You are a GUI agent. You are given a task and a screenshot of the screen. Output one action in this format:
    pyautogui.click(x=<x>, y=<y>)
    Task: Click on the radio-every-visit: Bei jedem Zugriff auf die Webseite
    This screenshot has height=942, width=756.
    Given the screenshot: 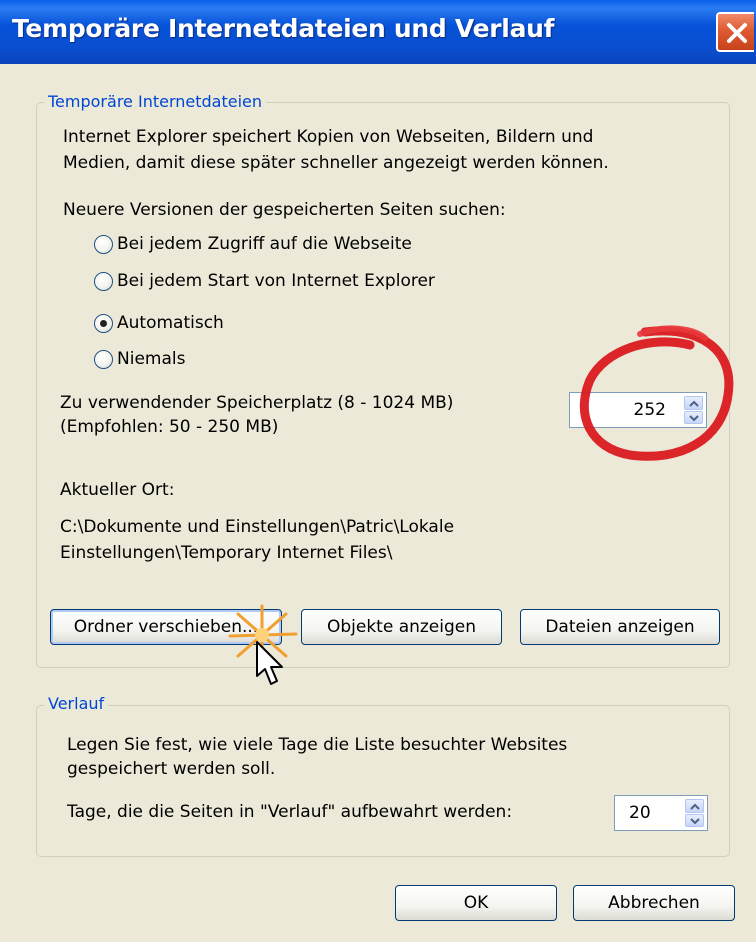 What is the action you would take?
    pyautogui.click(x=253, y=244)
    